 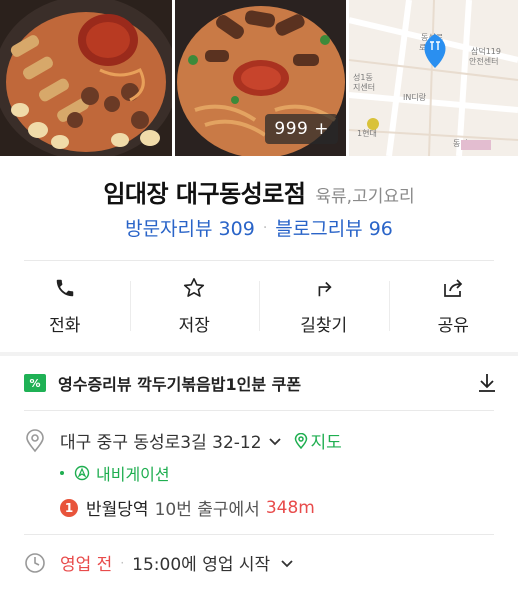 I want to click on svg-text: 안전센터, so click(x=483, y=61).